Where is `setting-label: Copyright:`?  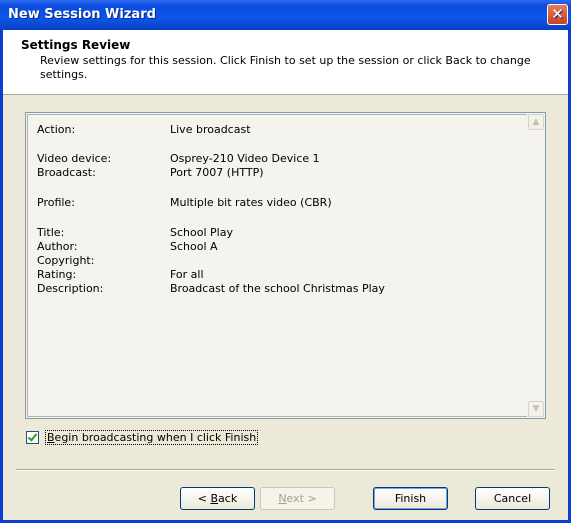
setting-label: Copyright: is located at coordinates (66, 260).